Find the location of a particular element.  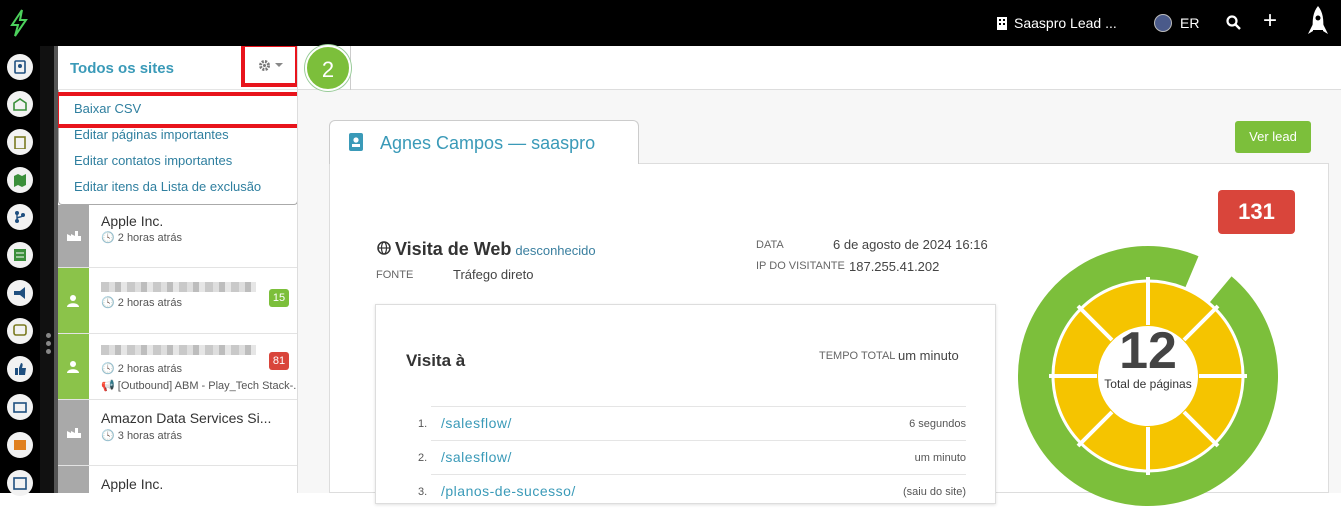

page-number: 1. is located at coordinates (423, 424).